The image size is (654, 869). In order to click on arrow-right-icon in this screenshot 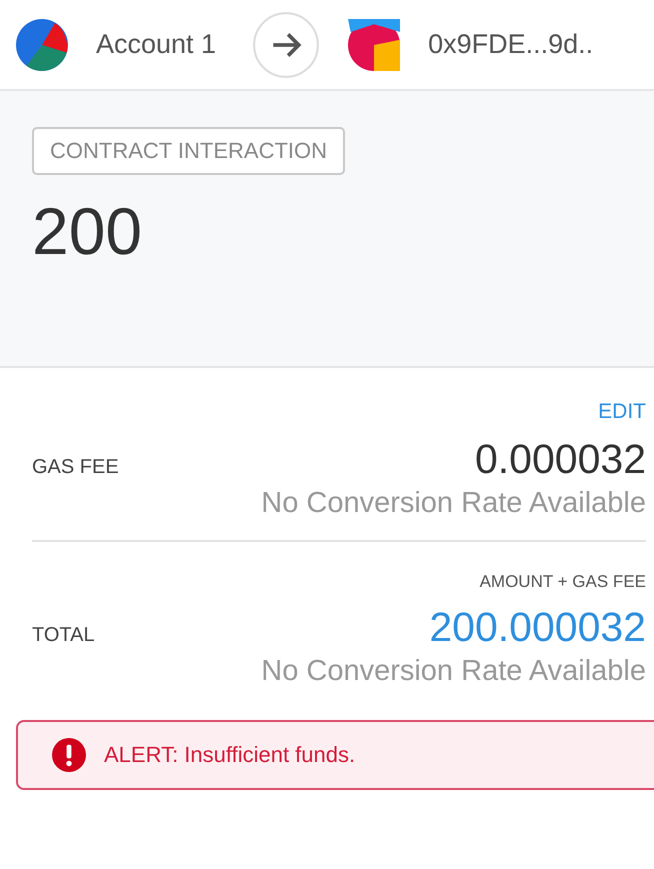, I will do `click(286, 44)`.